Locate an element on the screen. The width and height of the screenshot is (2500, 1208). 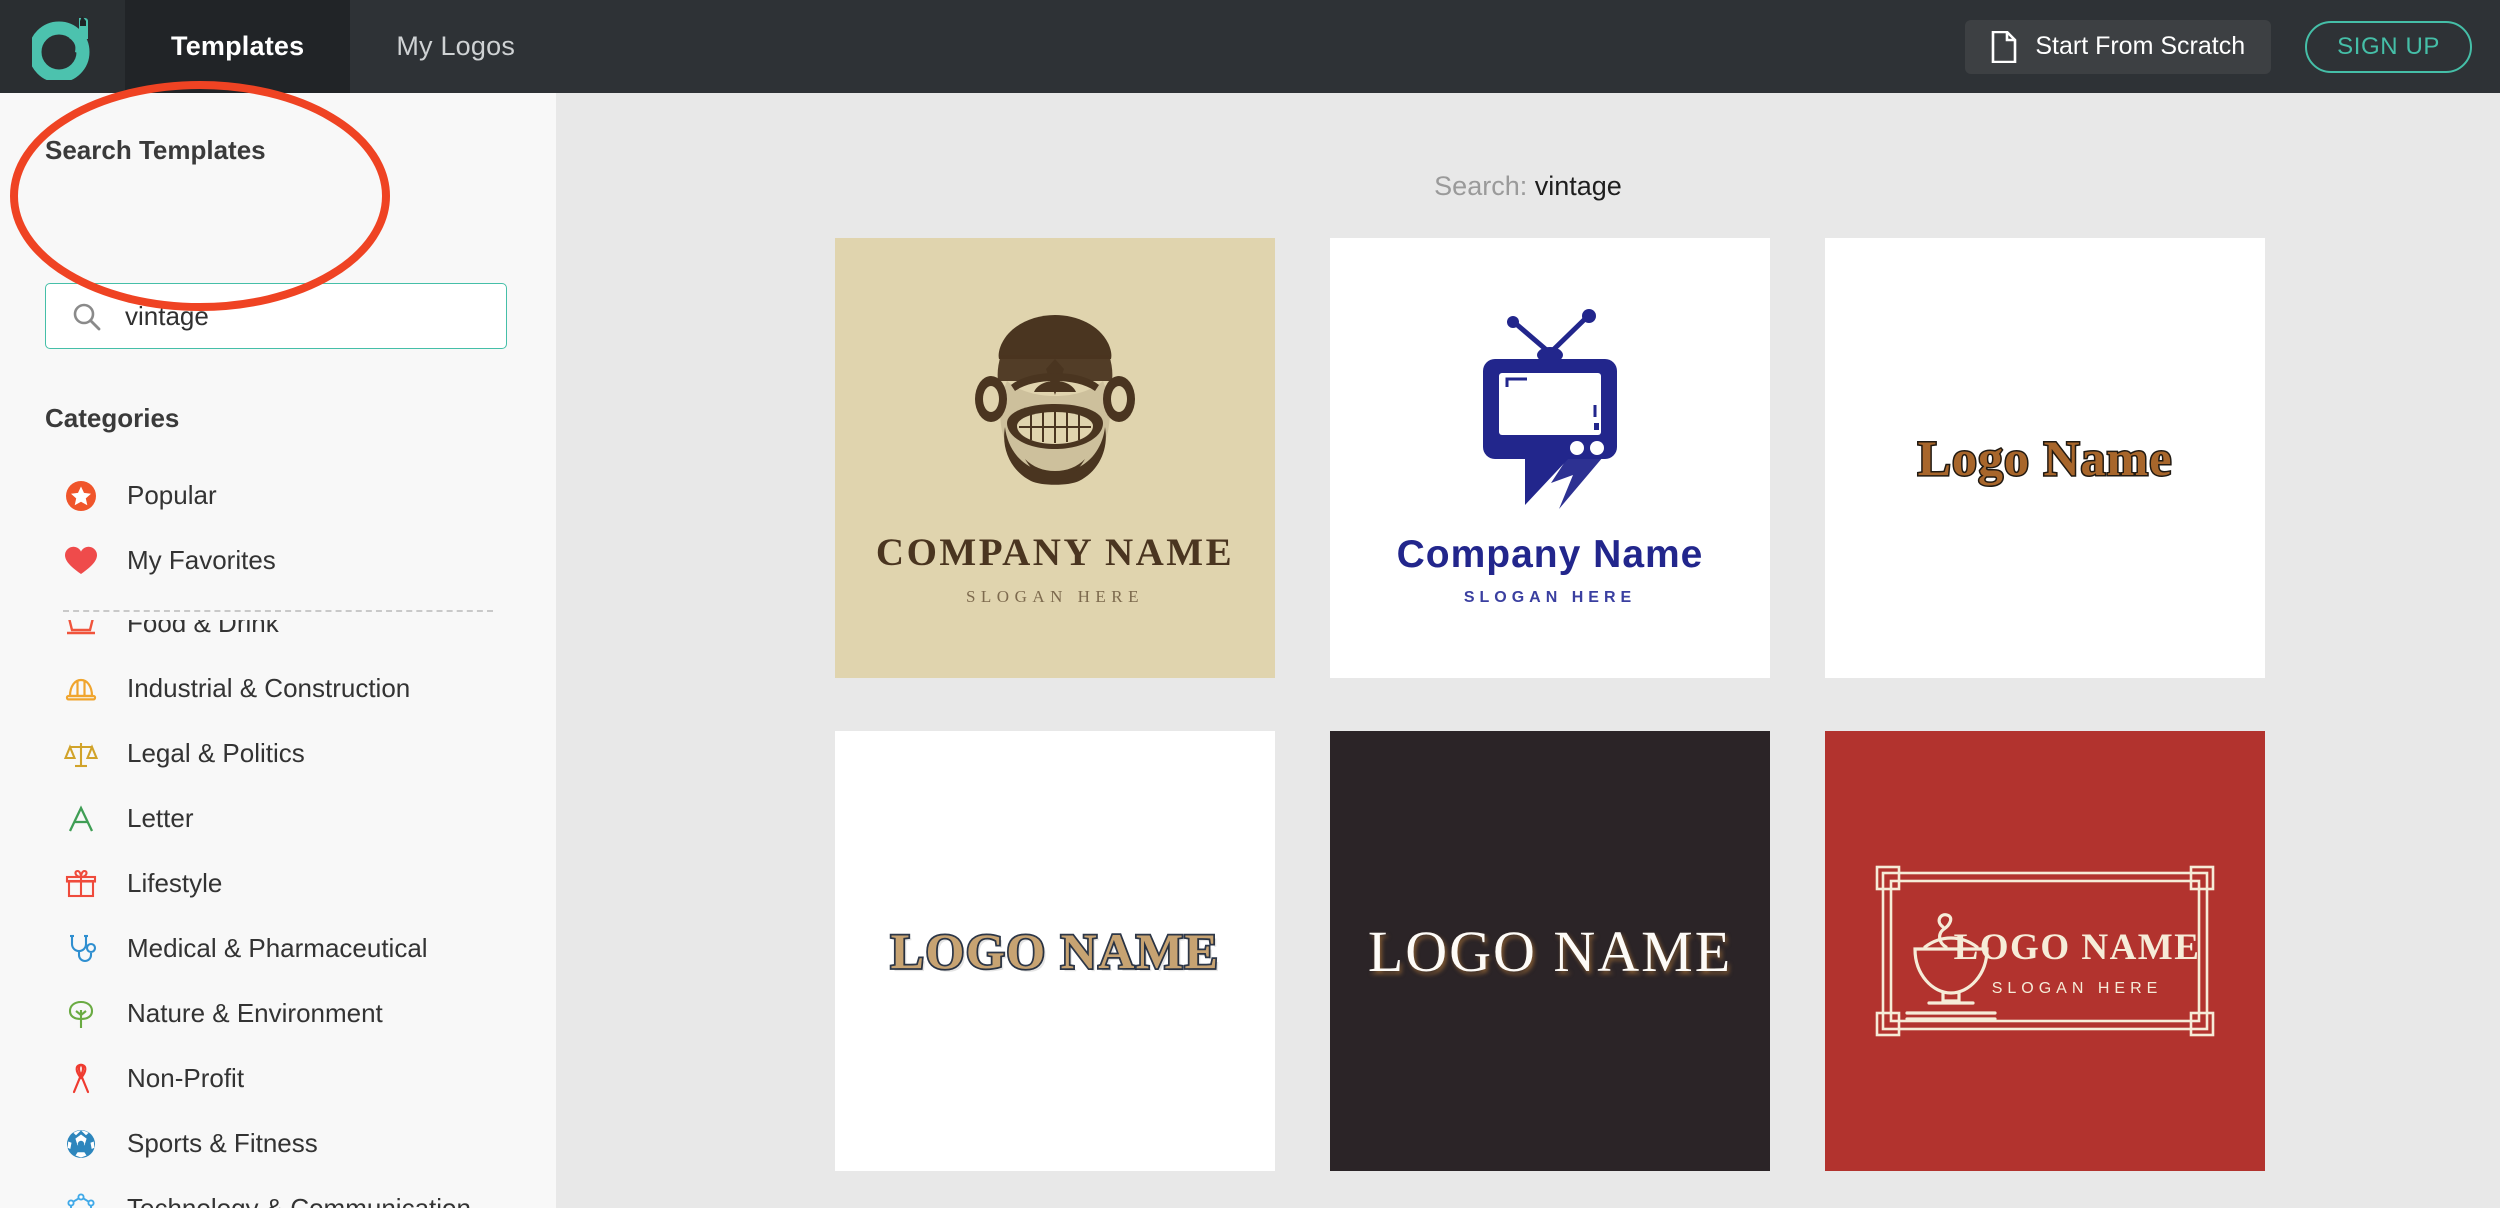
sidebar-item-lifestyle: Lifestyle is located at coordinates (278, 883).